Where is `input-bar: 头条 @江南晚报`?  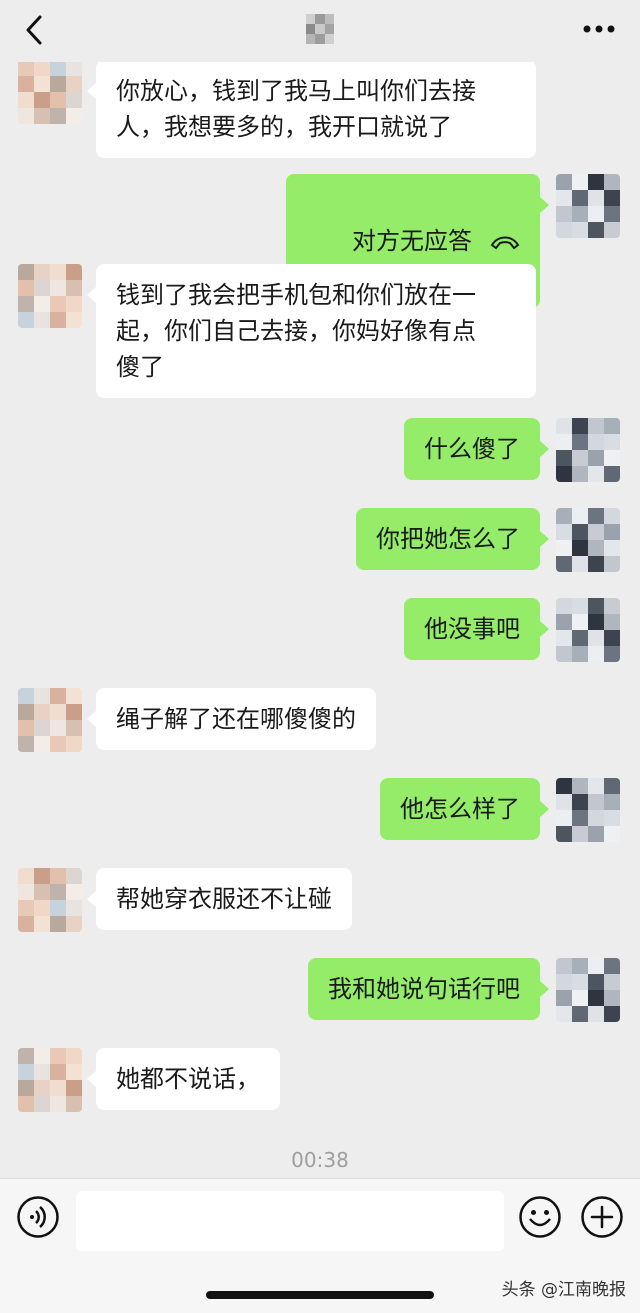 input-bar: 头条 @江南晚报 is located at coordinates (320, 1245).